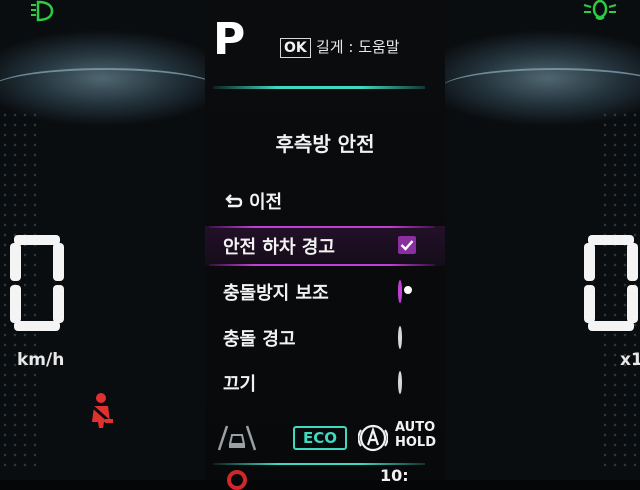  I want to click on back-button: 이전, so click(253, 201).